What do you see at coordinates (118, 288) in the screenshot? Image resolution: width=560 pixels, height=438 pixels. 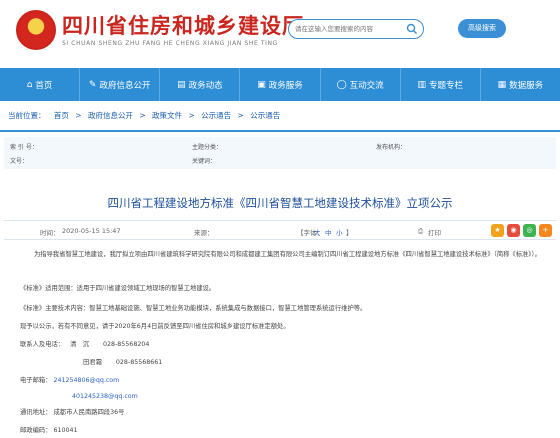 I see `paragraph: 《标准》适用范围：适用于四川省建设领域工地现场的智慧工地建设。` at bounding box center [118, 288].